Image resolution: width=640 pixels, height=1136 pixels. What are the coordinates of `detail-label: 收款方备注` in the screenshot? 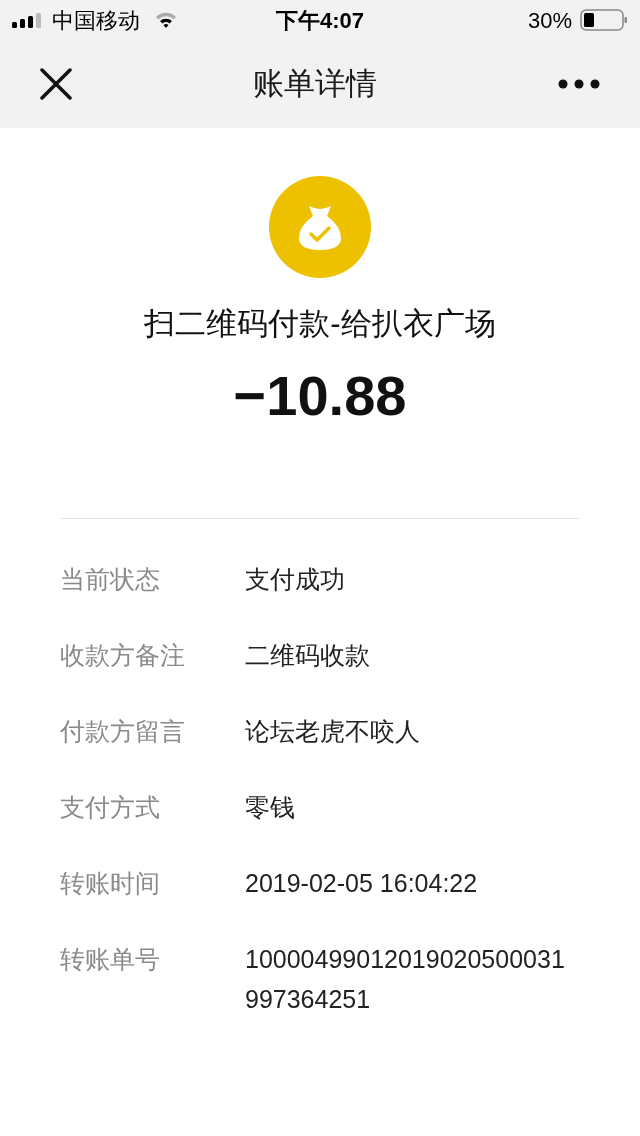 It's located at (123, 655).